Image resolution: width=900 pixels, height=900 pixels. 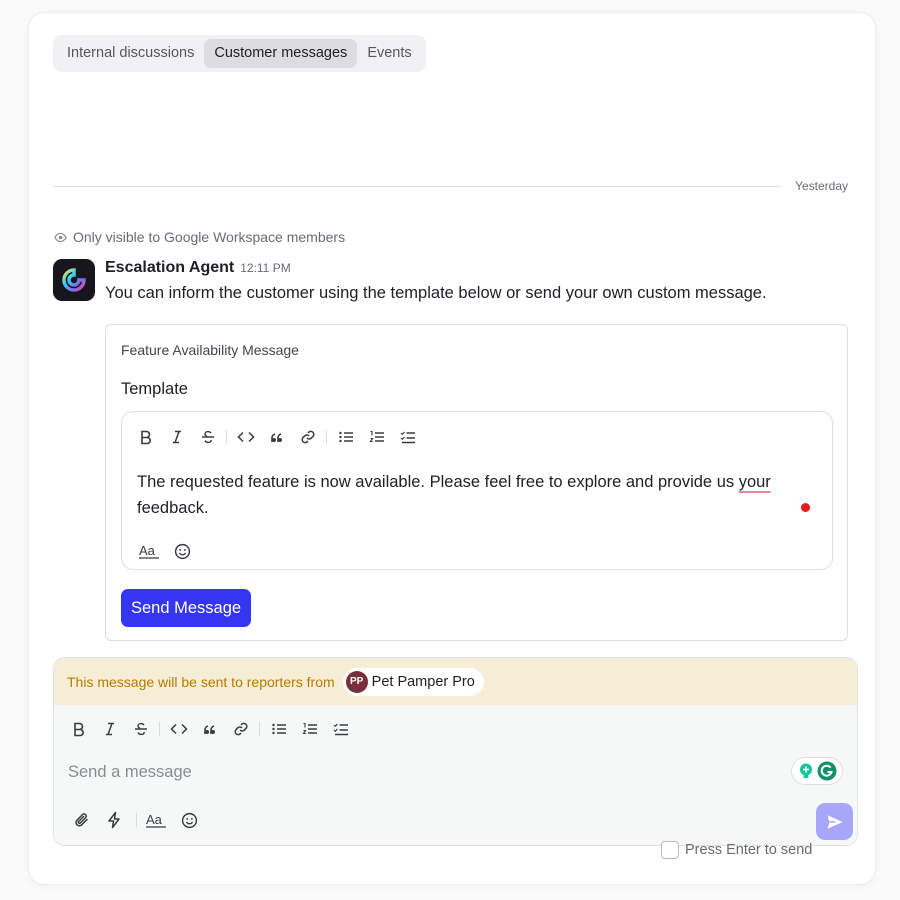 I want to click on organization-chip: PP Pet Pamper Pro, so click(x=413, y=681).